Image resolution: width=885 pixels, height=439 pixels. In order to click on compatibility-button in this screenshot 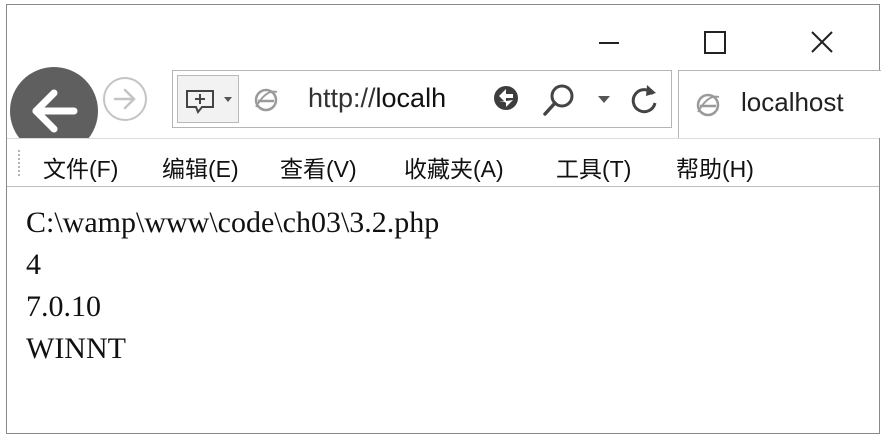, I will do `click(208, 99)`.